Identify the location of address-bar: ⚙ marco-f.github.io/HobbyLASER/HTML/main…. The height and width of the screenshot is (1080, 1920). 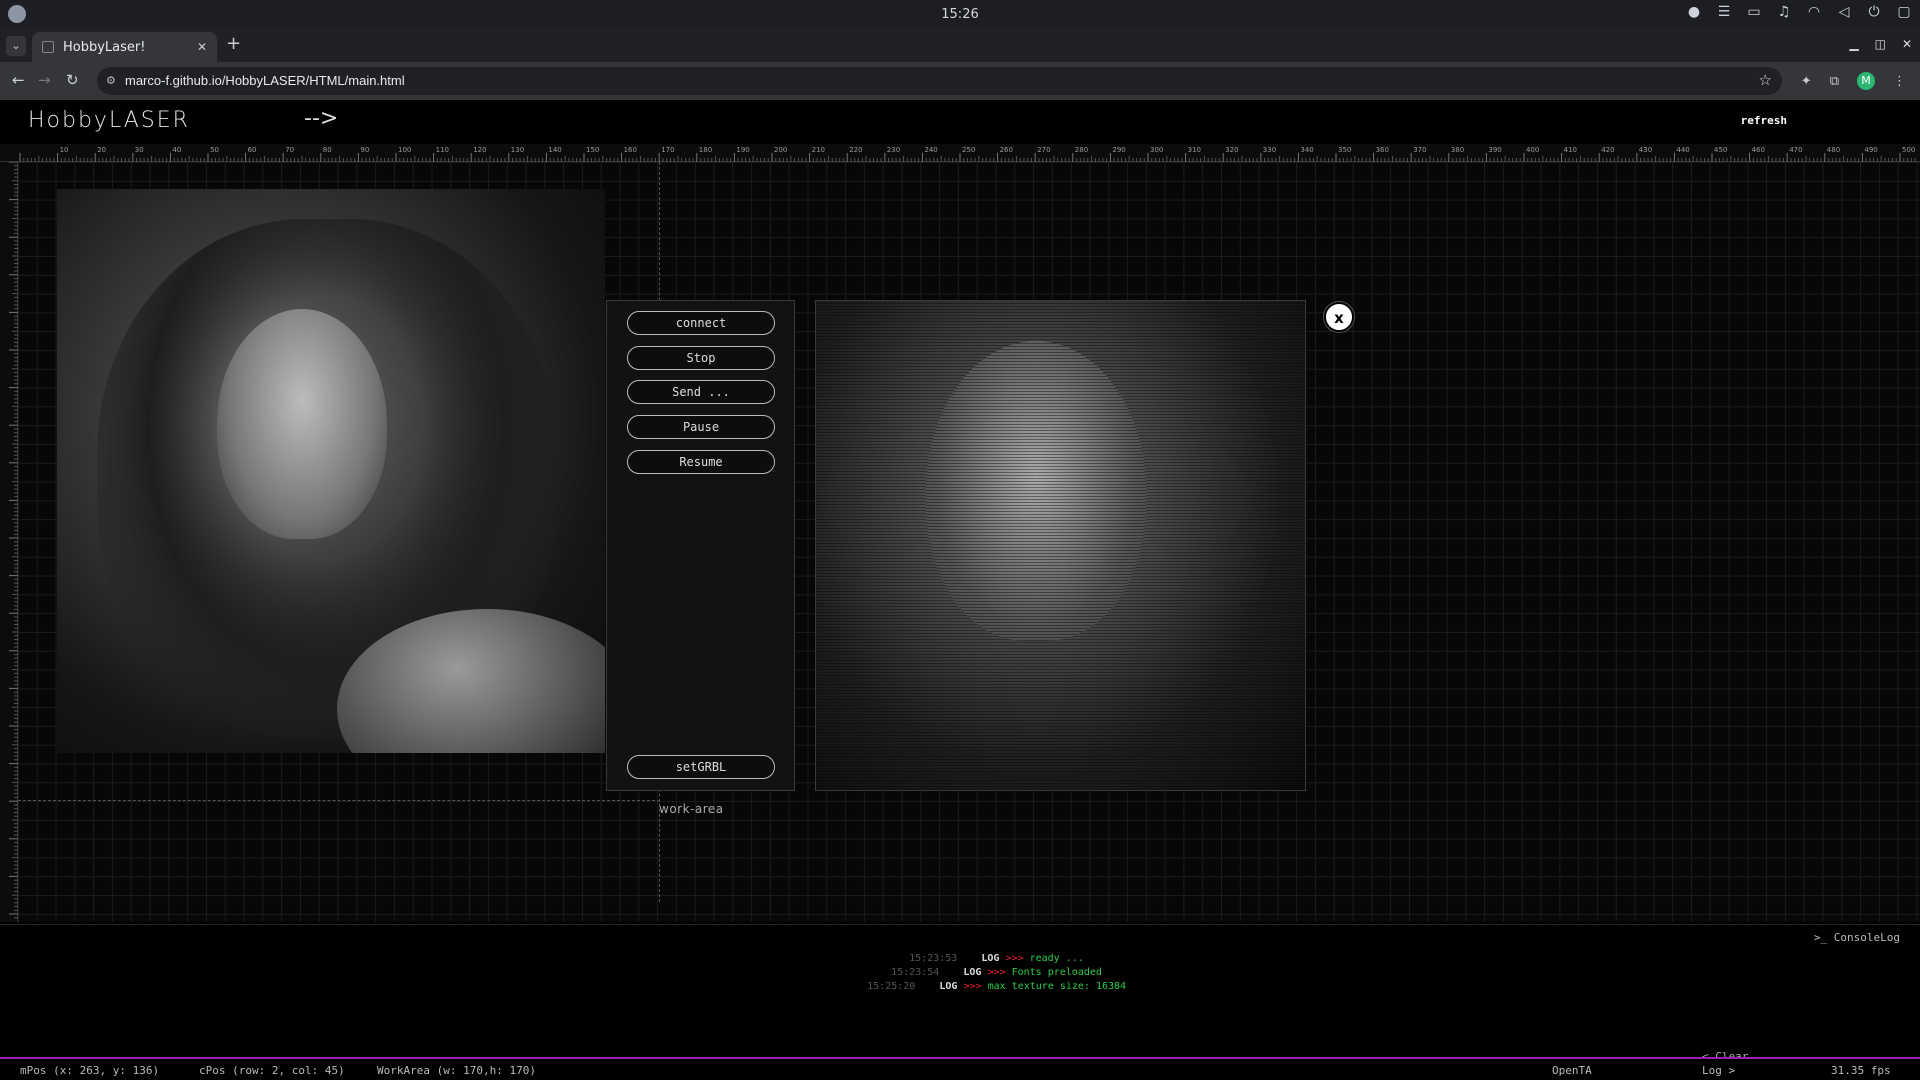
(939, 81).